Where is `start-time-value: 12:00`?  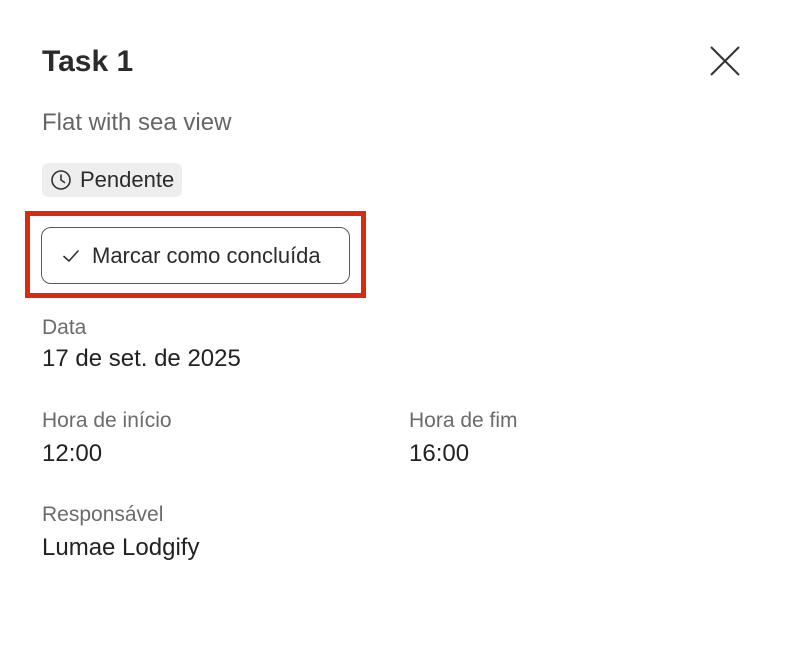 start-time-value: 12:00 is located at coordinates (72, 453).